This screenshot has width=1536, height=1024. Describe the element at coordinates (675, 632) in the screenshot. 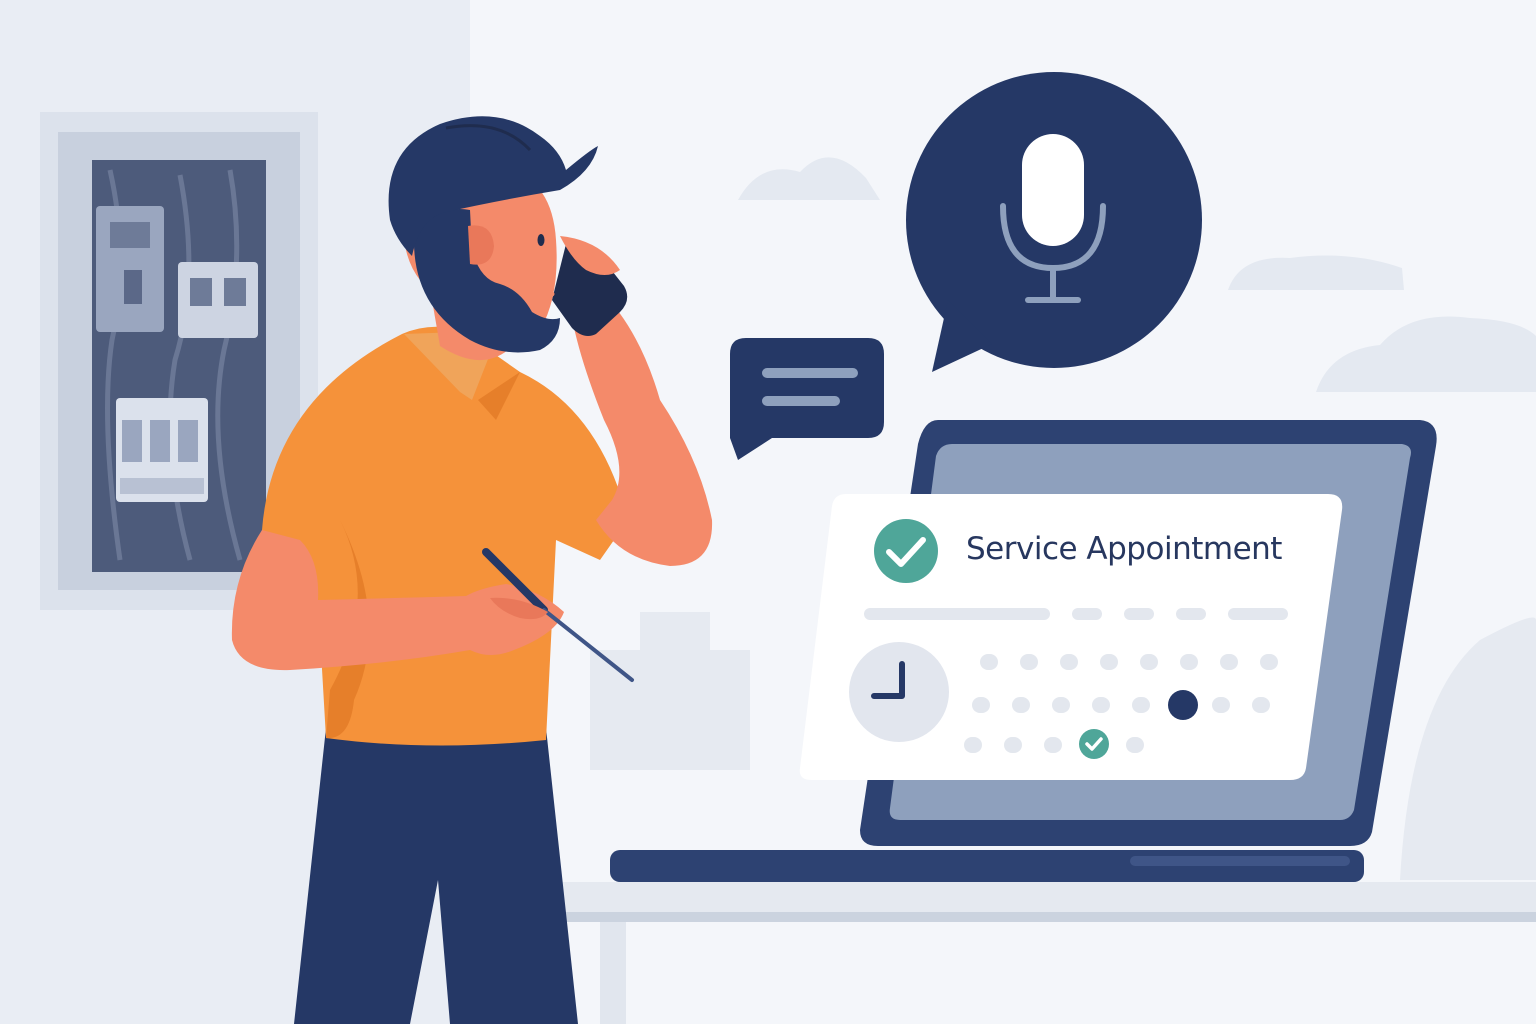

I see `background-building` at that location.